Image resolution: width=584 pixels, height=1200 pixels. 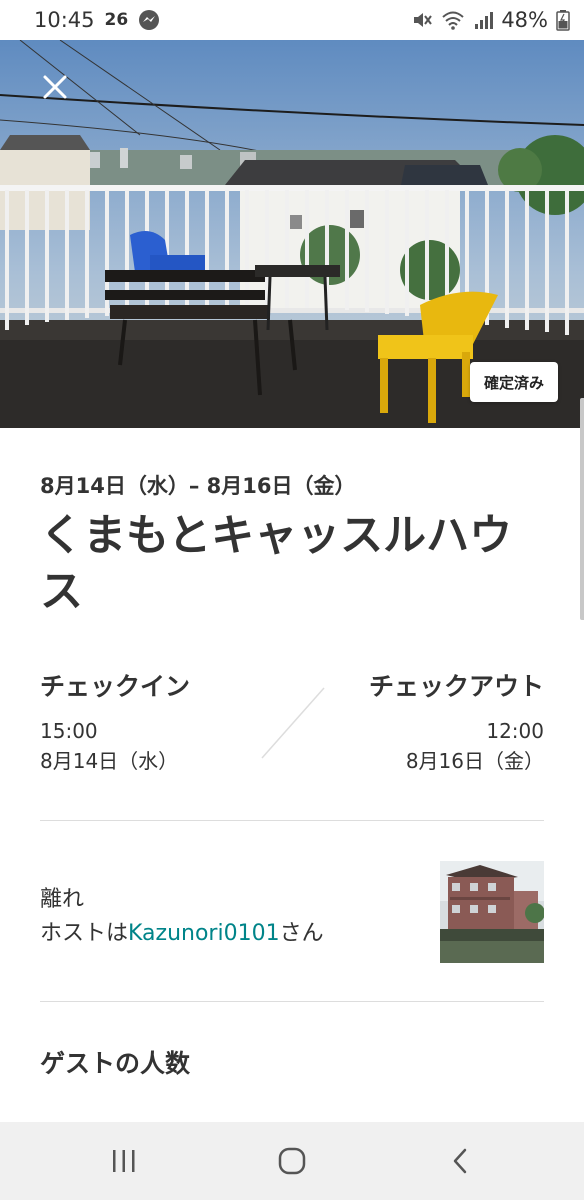 I want to click on checkin-date: 8月14日（水）, so click(x=109, y=761).